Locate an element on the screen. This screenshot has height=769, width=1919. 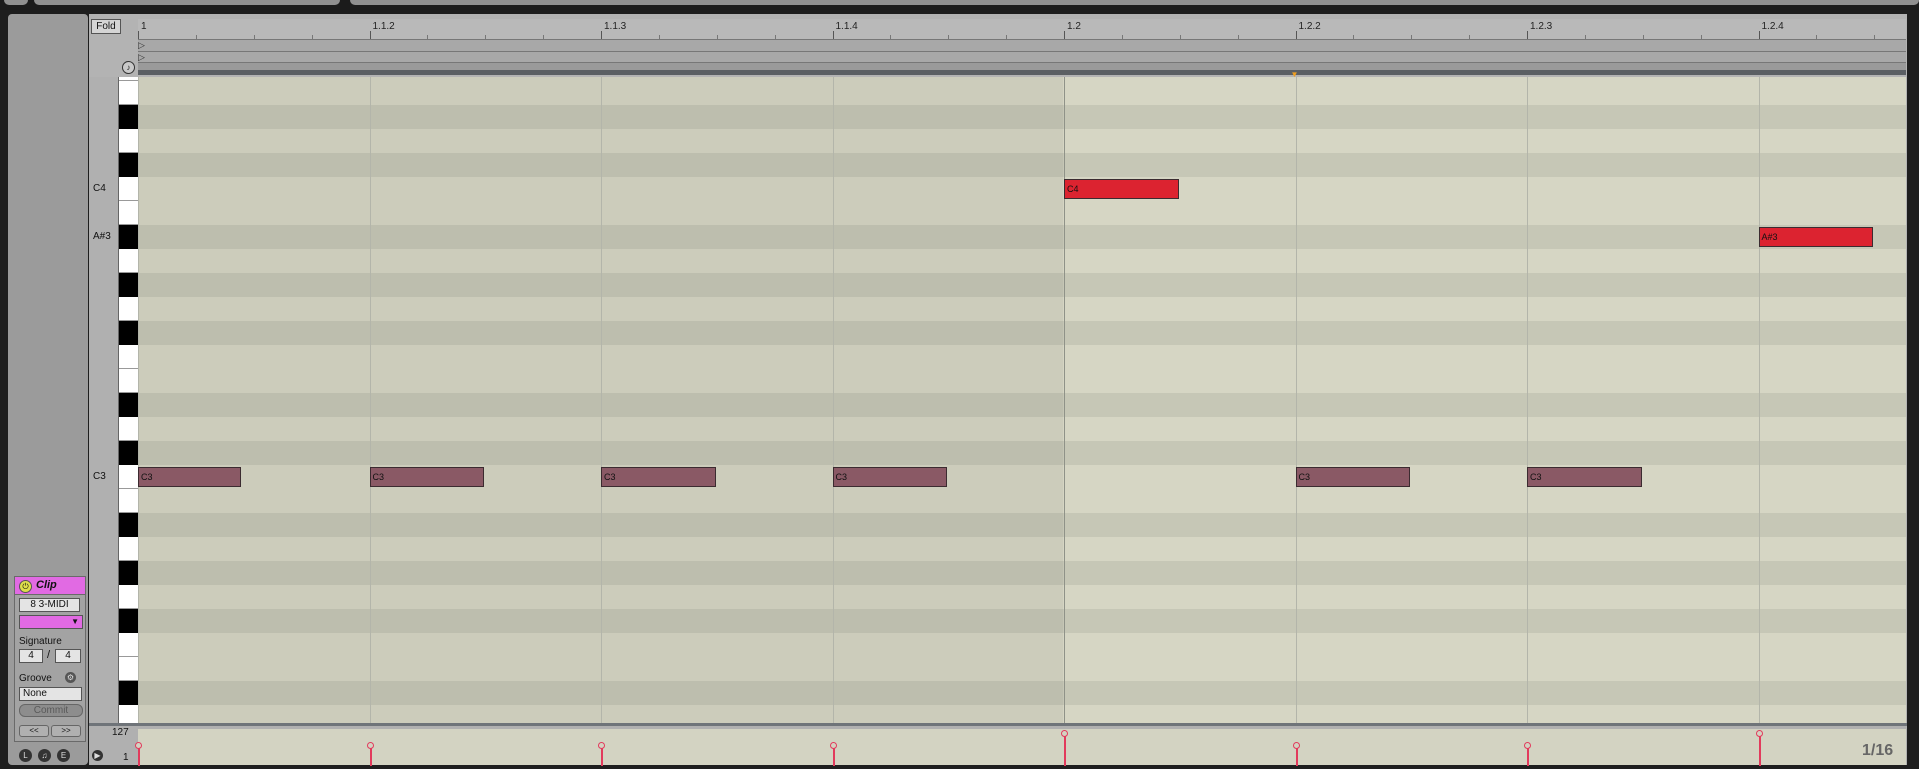
start-marker-icon: ▷ is located at coordinates (141, 45).